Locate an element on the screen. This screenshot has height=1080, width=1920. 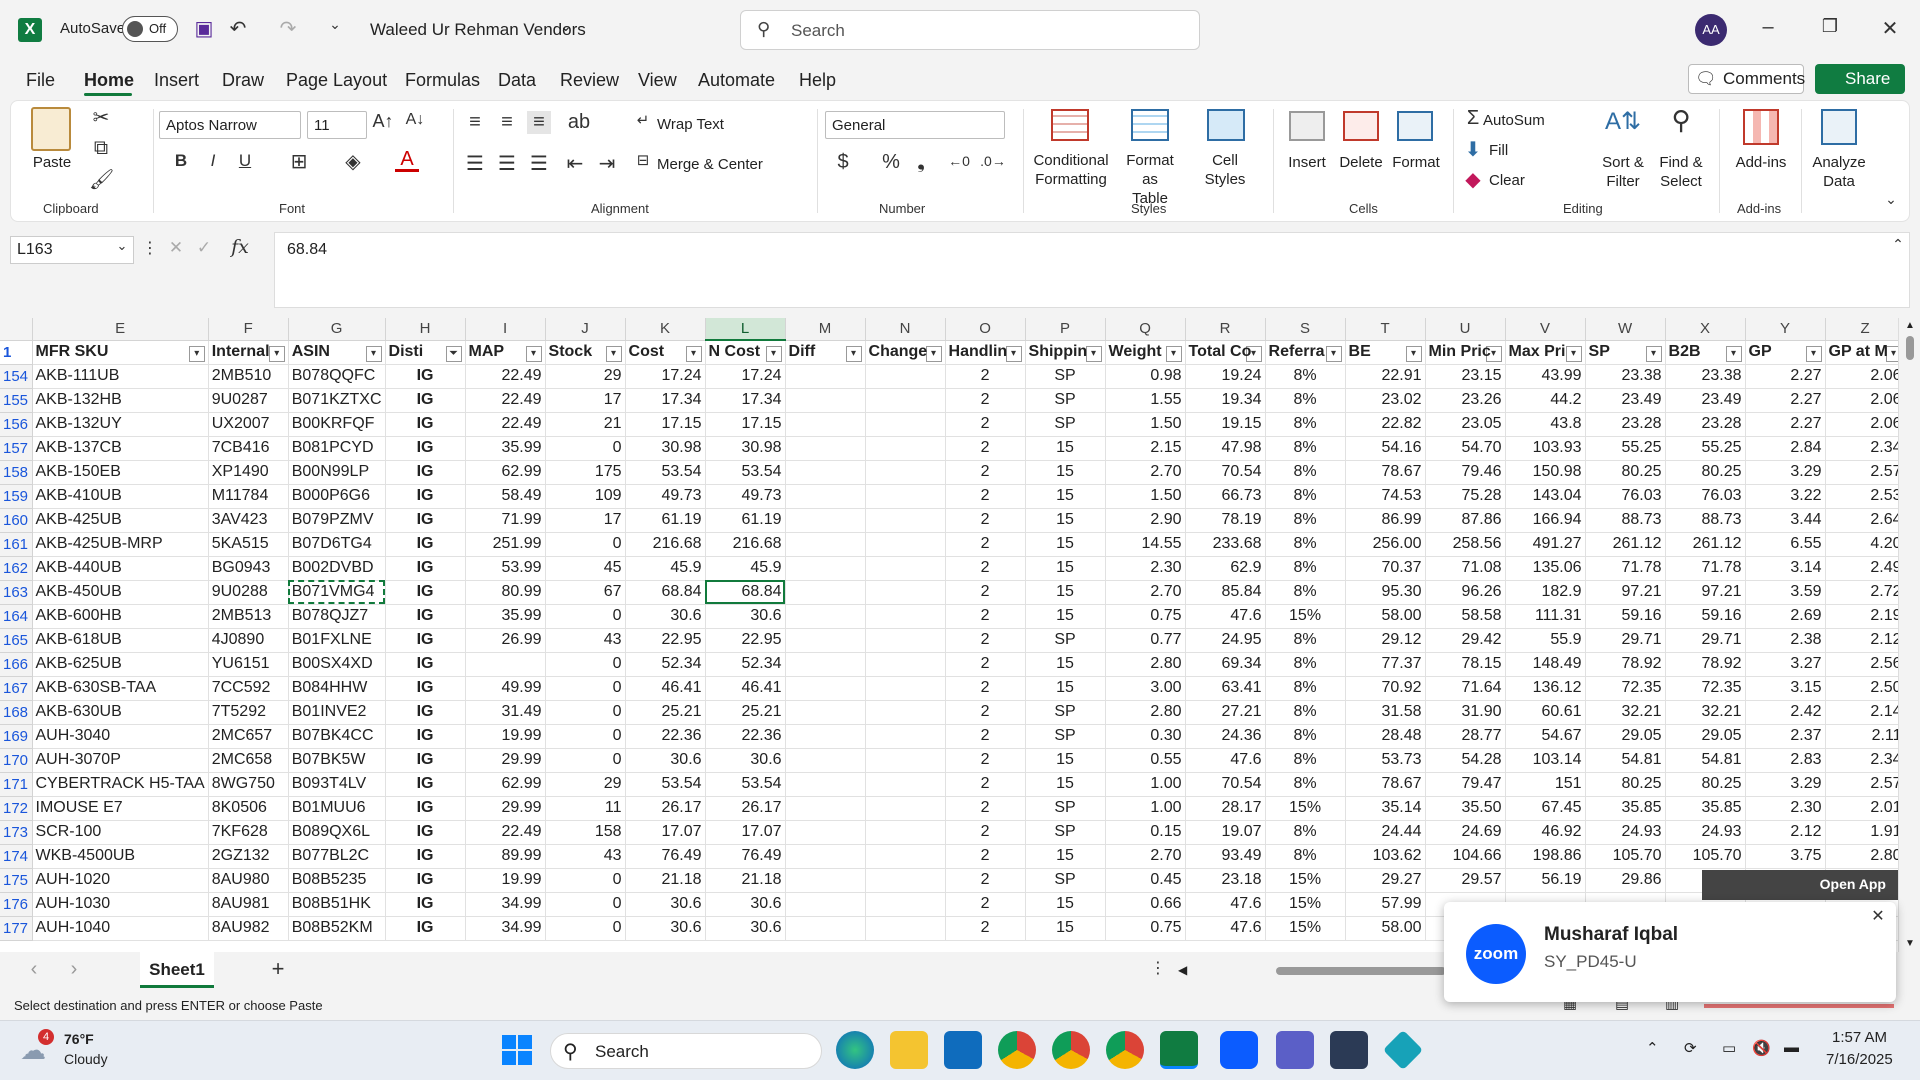
table-cell: 4J0890 is located at coordinates (248, 640).